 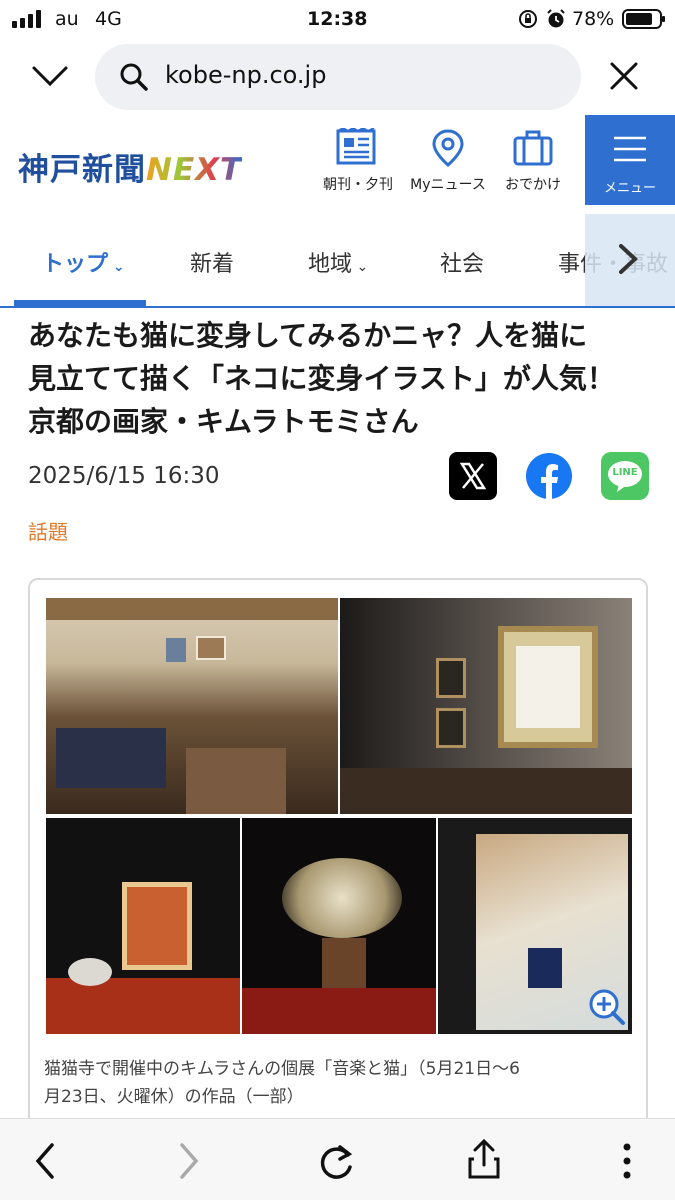 I want to click on alarm-icon, so click(x=556, y=18).